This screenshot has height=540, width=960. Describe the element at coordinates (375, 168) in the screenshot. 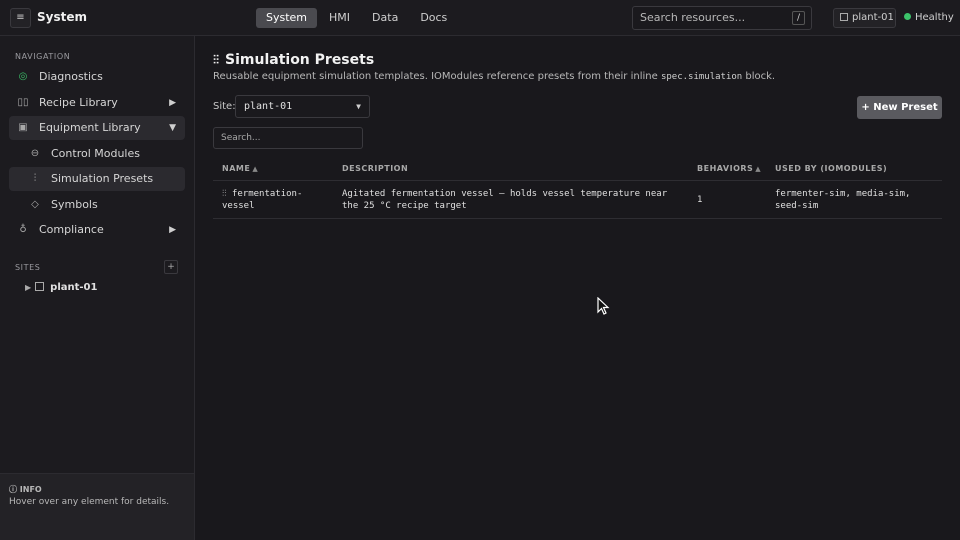

I see `column-header-description: DESCRIPTION` at that location.